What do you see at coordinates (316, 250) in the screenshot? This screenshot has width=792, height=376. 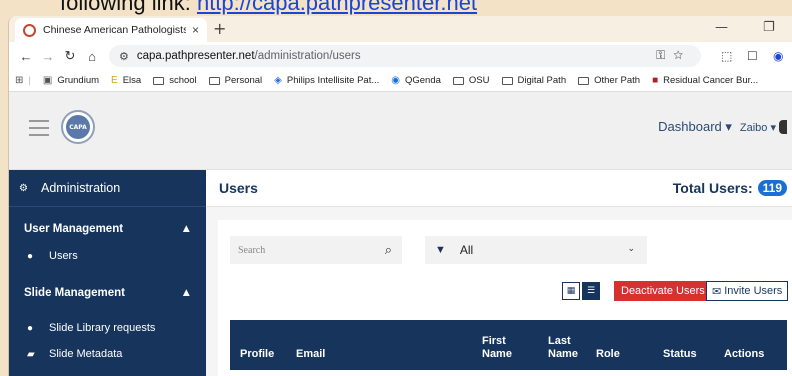 I see `search-input: Search ⌕` at bounding box center [316, 250].